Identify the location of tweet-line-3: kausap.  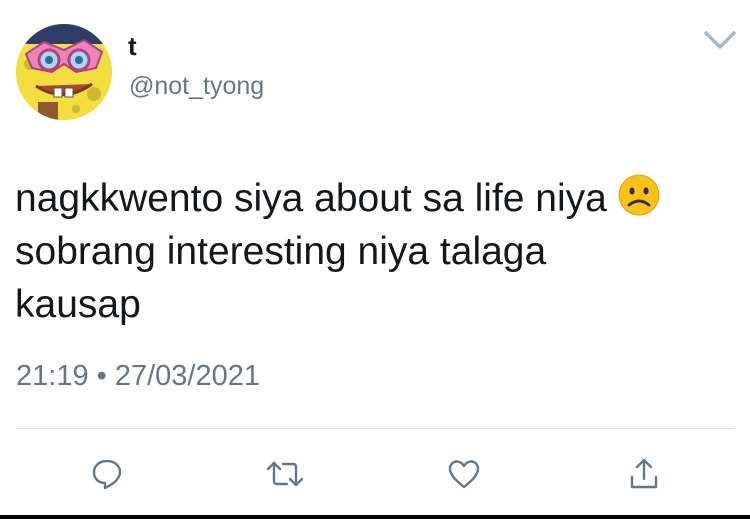
(78, 304).